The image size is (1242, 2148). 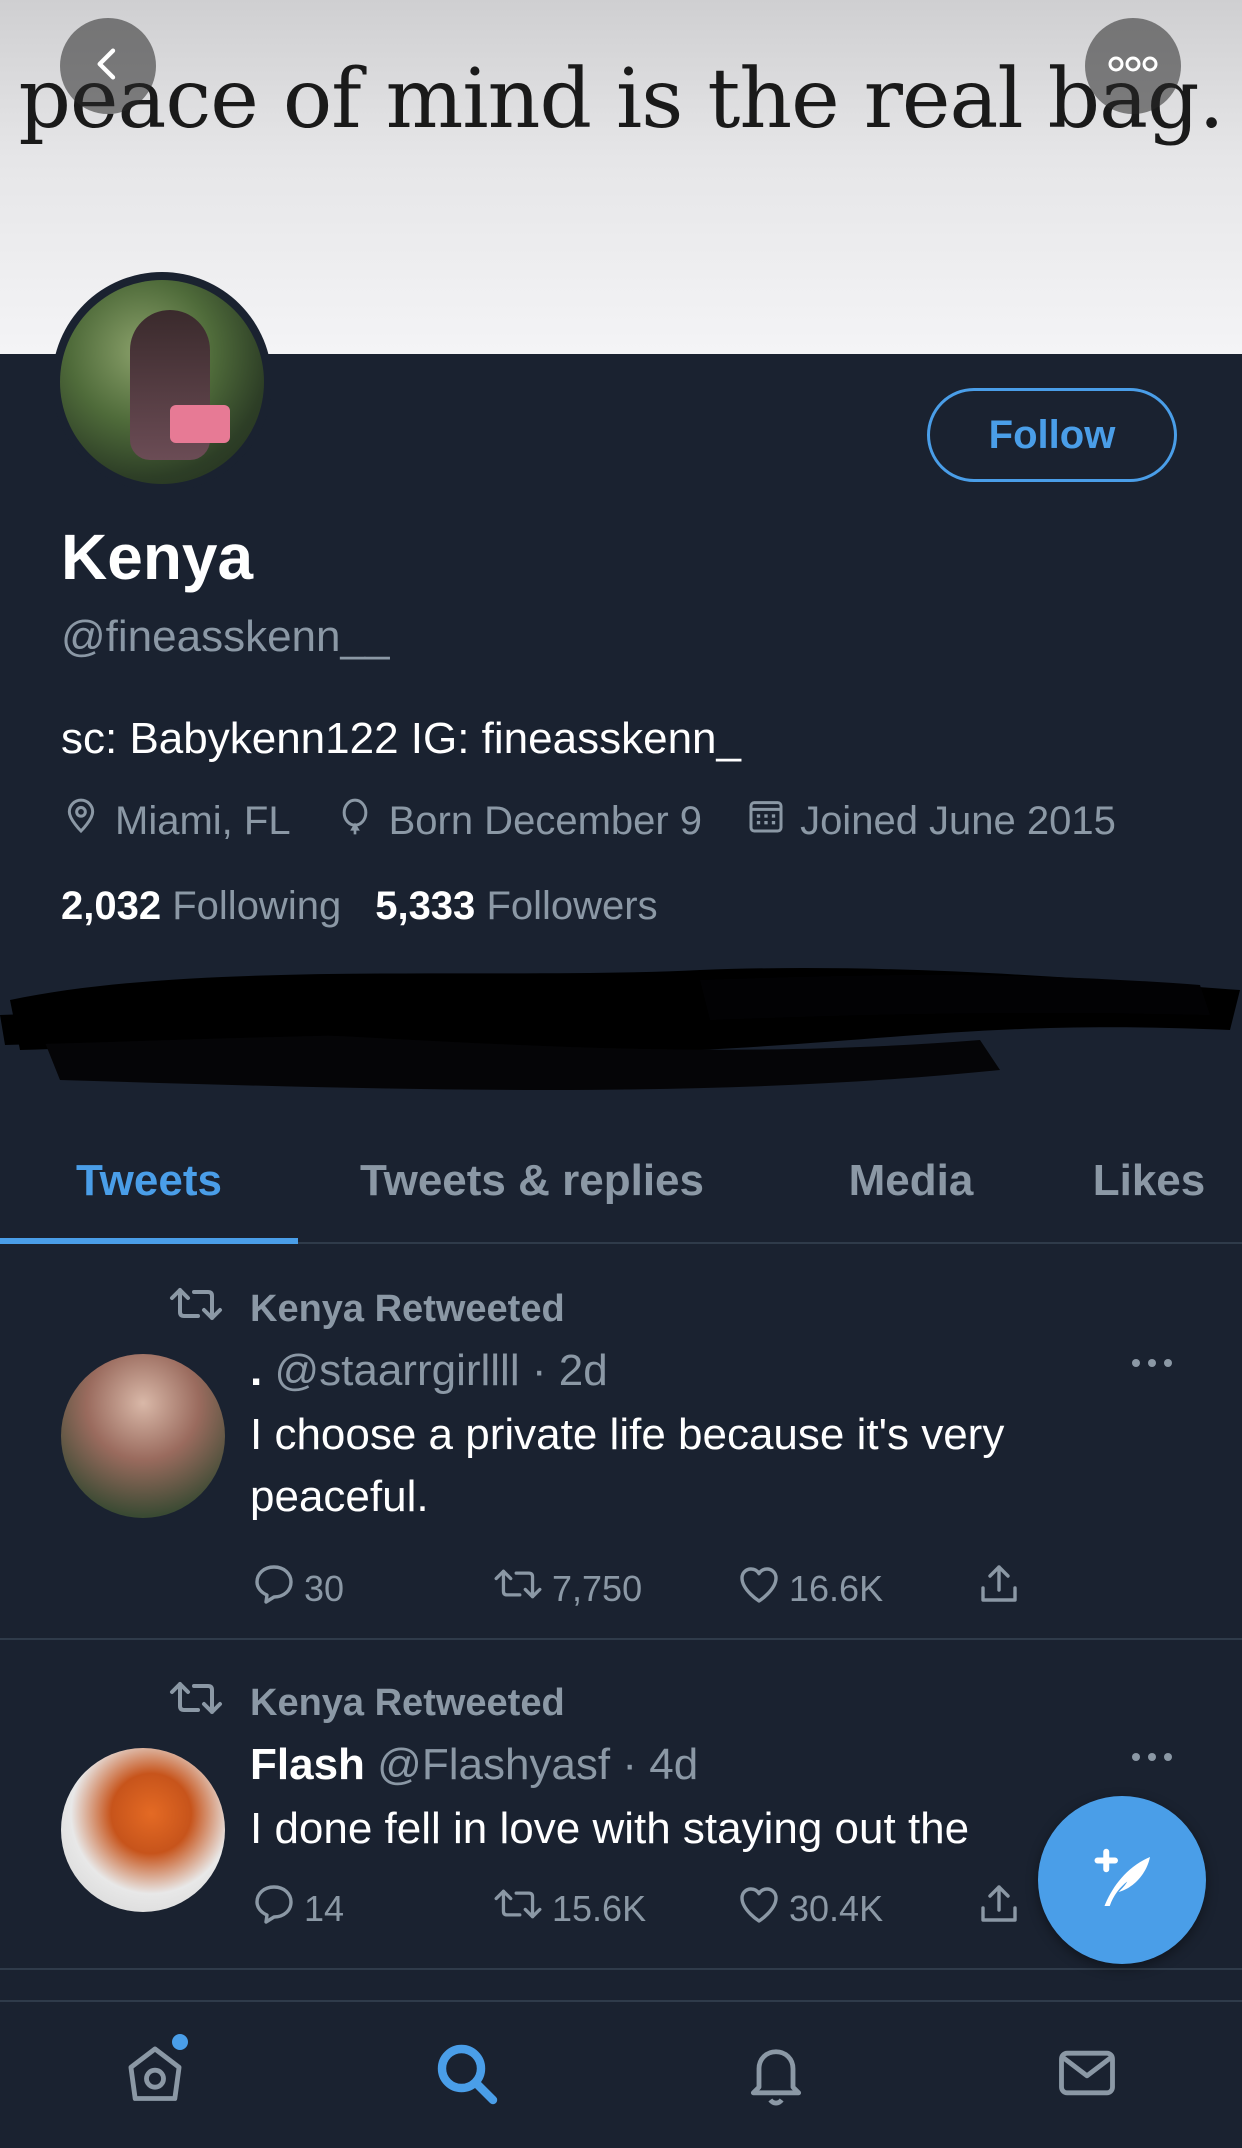 What do you see at coordinates (397, 1370) in the screenshot?
I see `tweet-author-handle: @staarrgirllll` at bounding box center [397, 1370].